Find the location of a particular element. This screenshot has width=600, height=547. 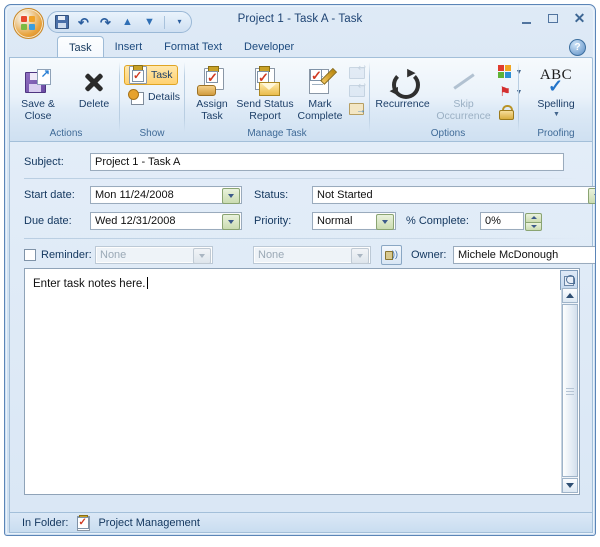

delete-button: Delete is located at coordinates (94, 86).